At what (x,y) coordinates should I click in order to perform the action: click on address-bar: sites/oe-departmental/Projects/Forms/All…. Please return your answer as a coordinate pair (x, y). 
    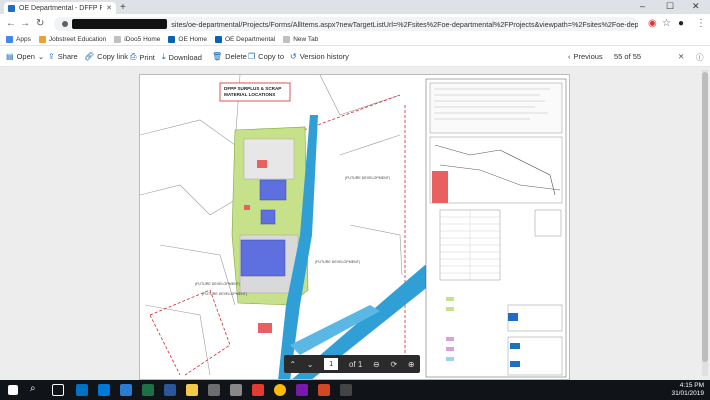
    Looking at the image, I should click on (346, 24).